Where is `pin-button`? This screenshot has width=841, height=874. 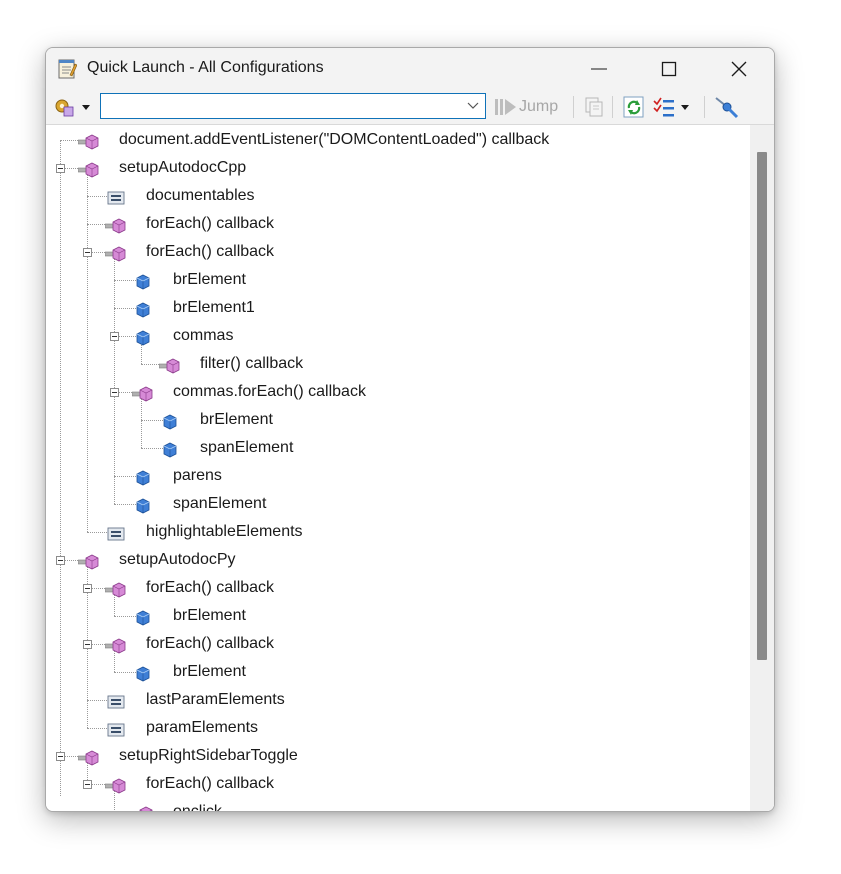
pin-button is located at coordinates (726, 107).